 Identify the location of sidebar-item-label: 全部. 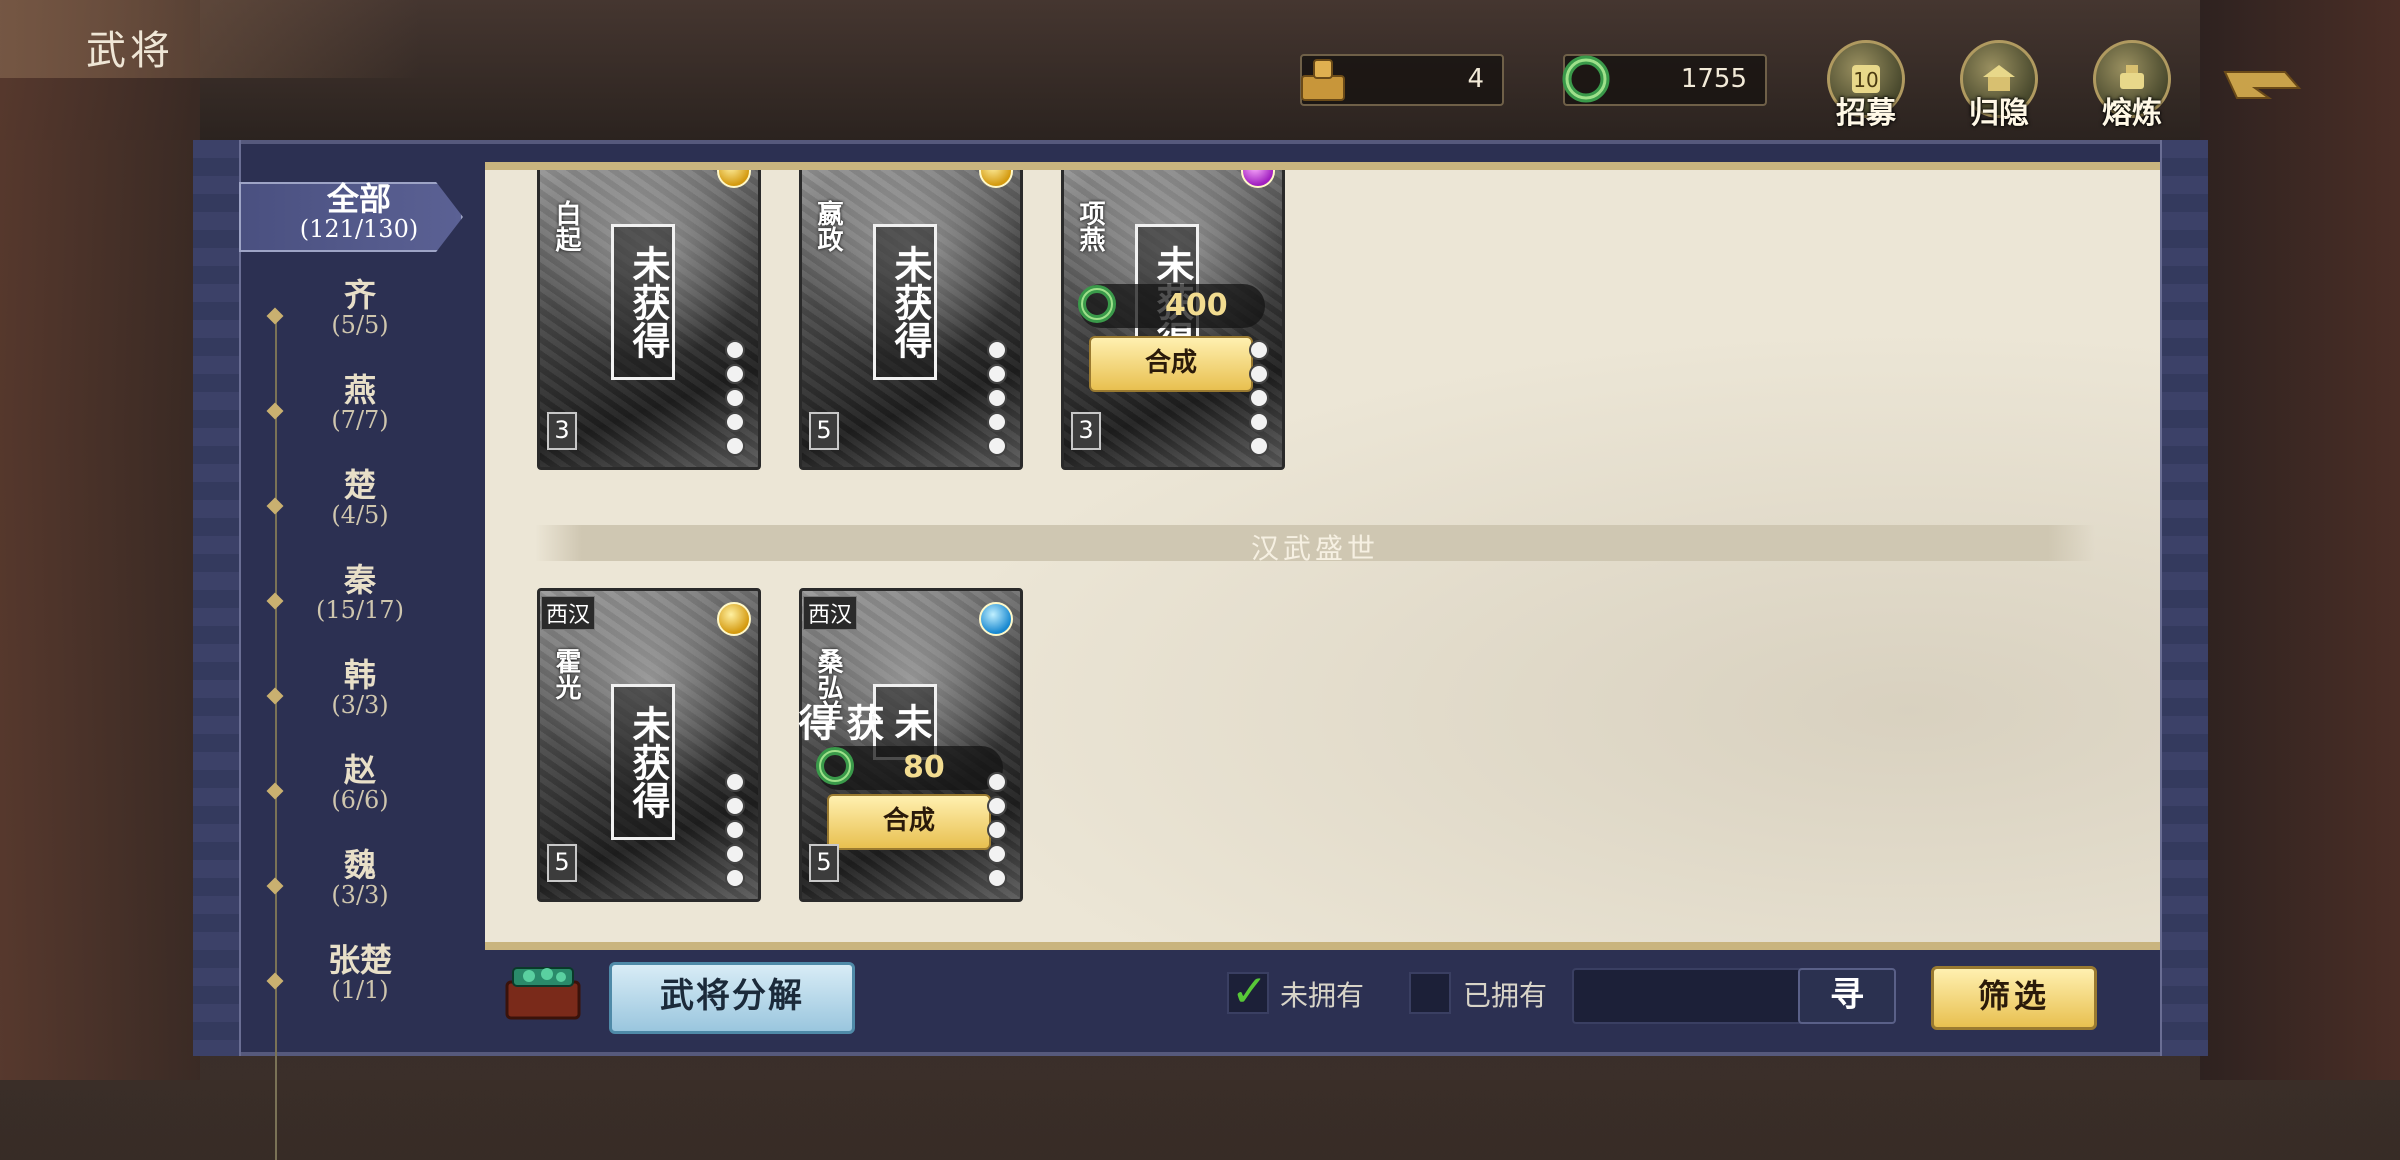
(358, 199).